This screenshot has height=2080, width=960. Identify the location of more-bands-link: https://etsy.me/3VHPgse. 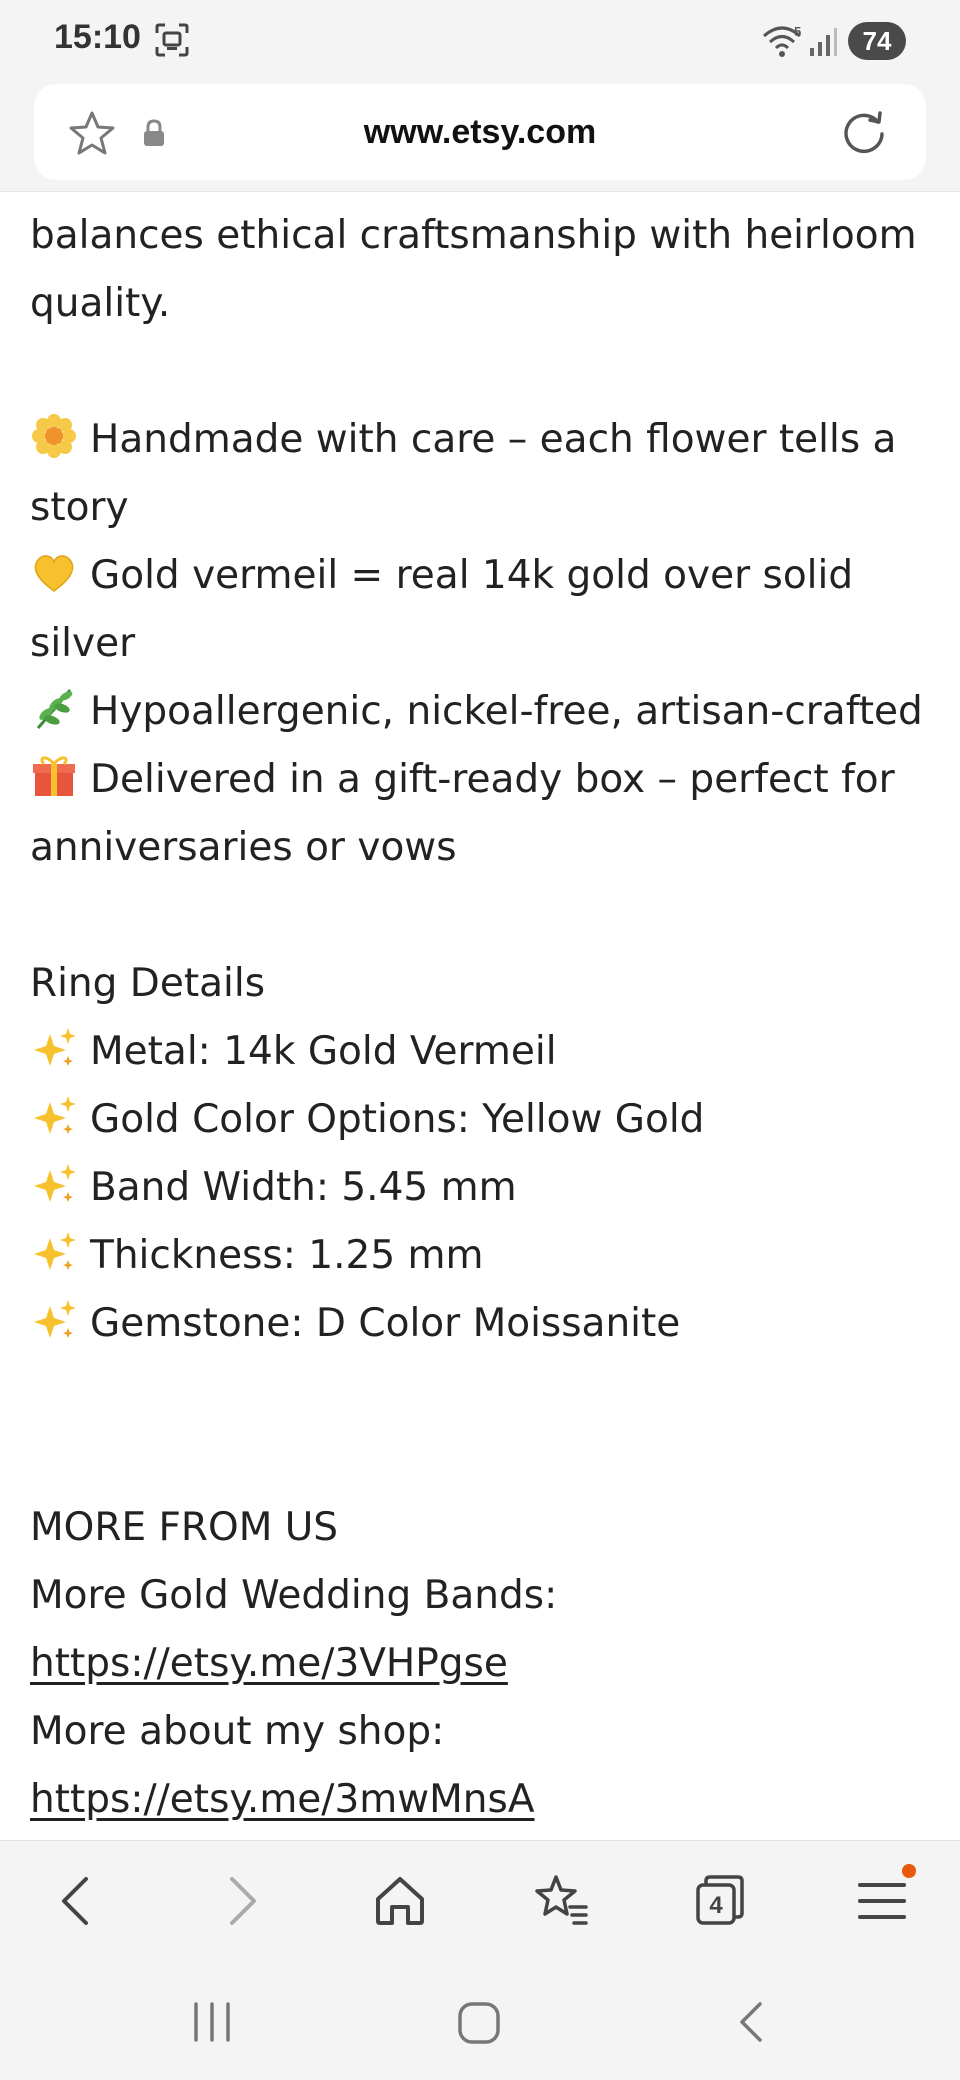
(269, 1663).